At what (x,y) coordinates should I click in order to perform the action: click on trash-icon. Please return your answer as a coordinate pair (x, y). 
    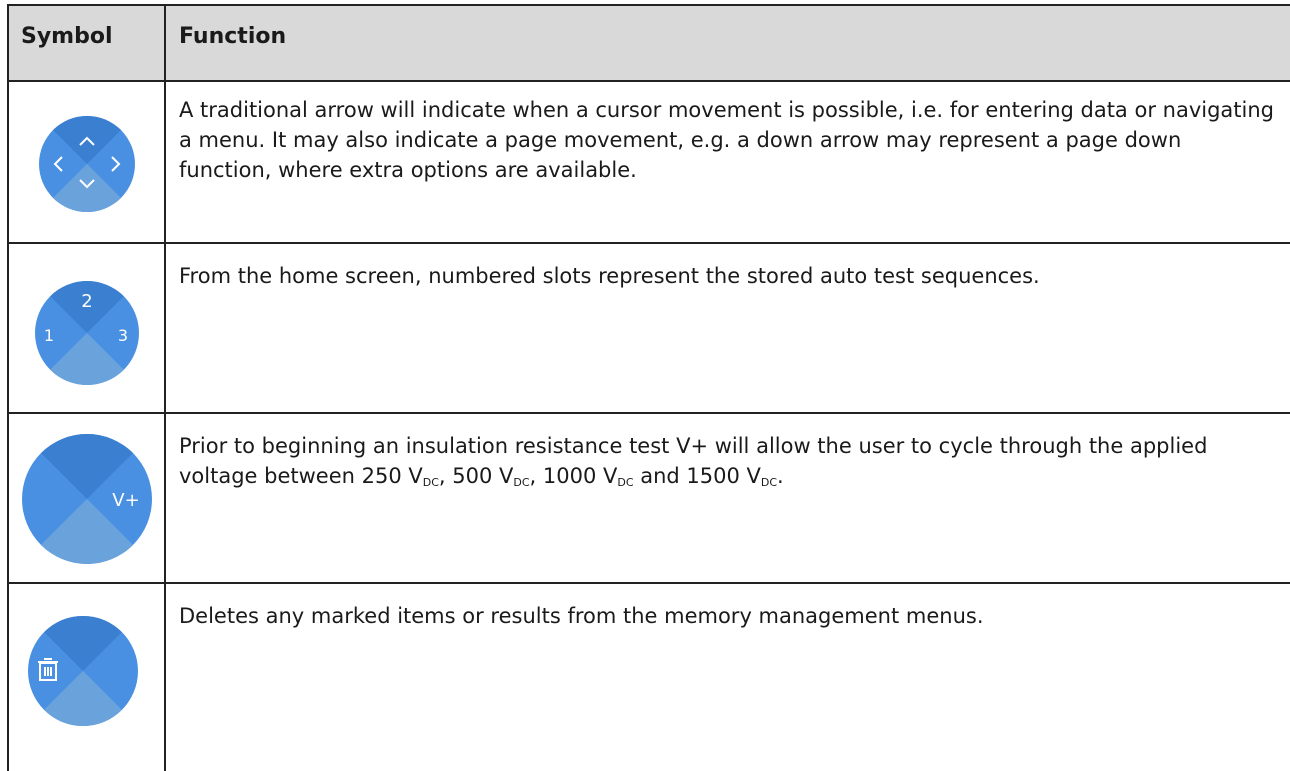
    Looking at the image, I should click on (83, 671).